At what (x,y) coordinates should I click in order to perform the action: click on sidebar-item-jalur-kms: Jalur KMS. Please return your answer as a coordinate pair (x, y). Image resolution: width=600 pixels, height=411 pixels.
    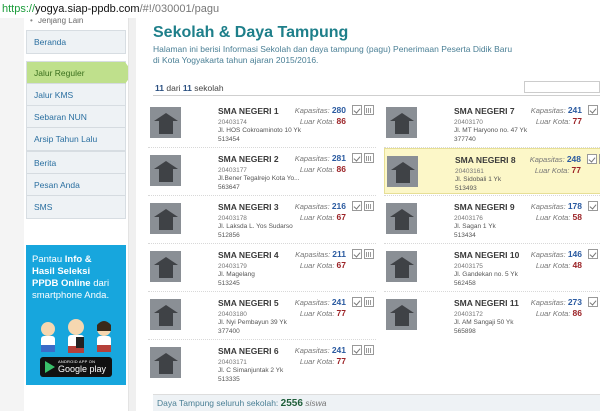
    Looking at the image, I should click on (76, 95).